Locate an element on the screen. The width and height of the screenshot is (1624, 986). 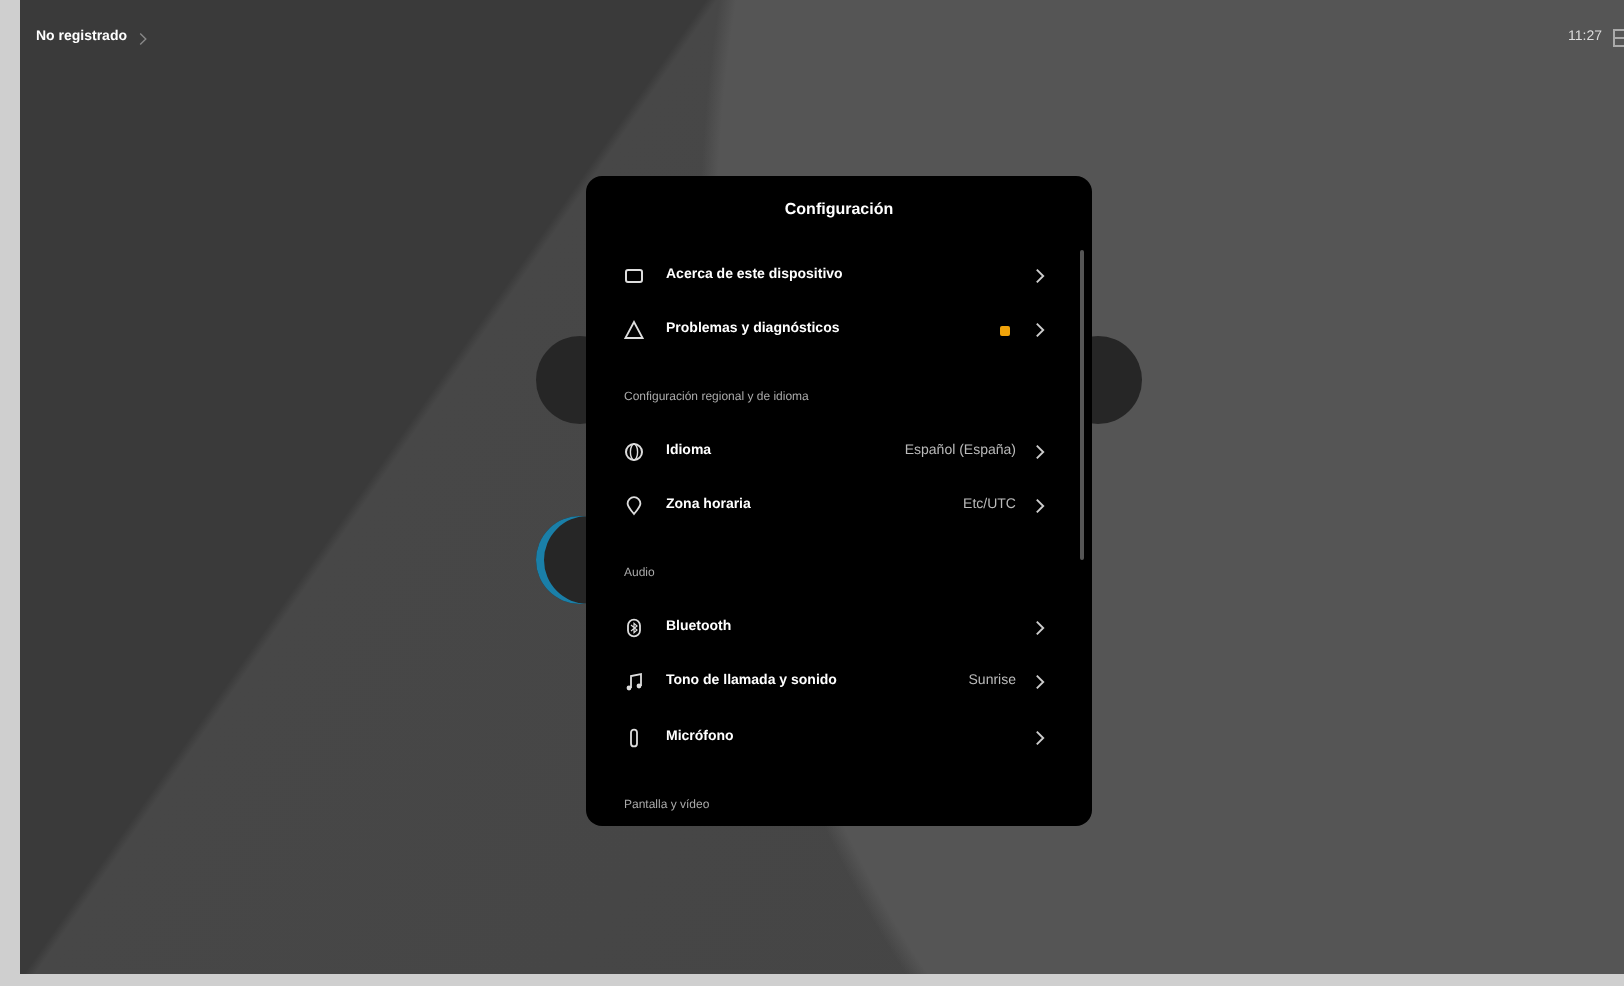
globe-icon is located at coordinates (634, 451).